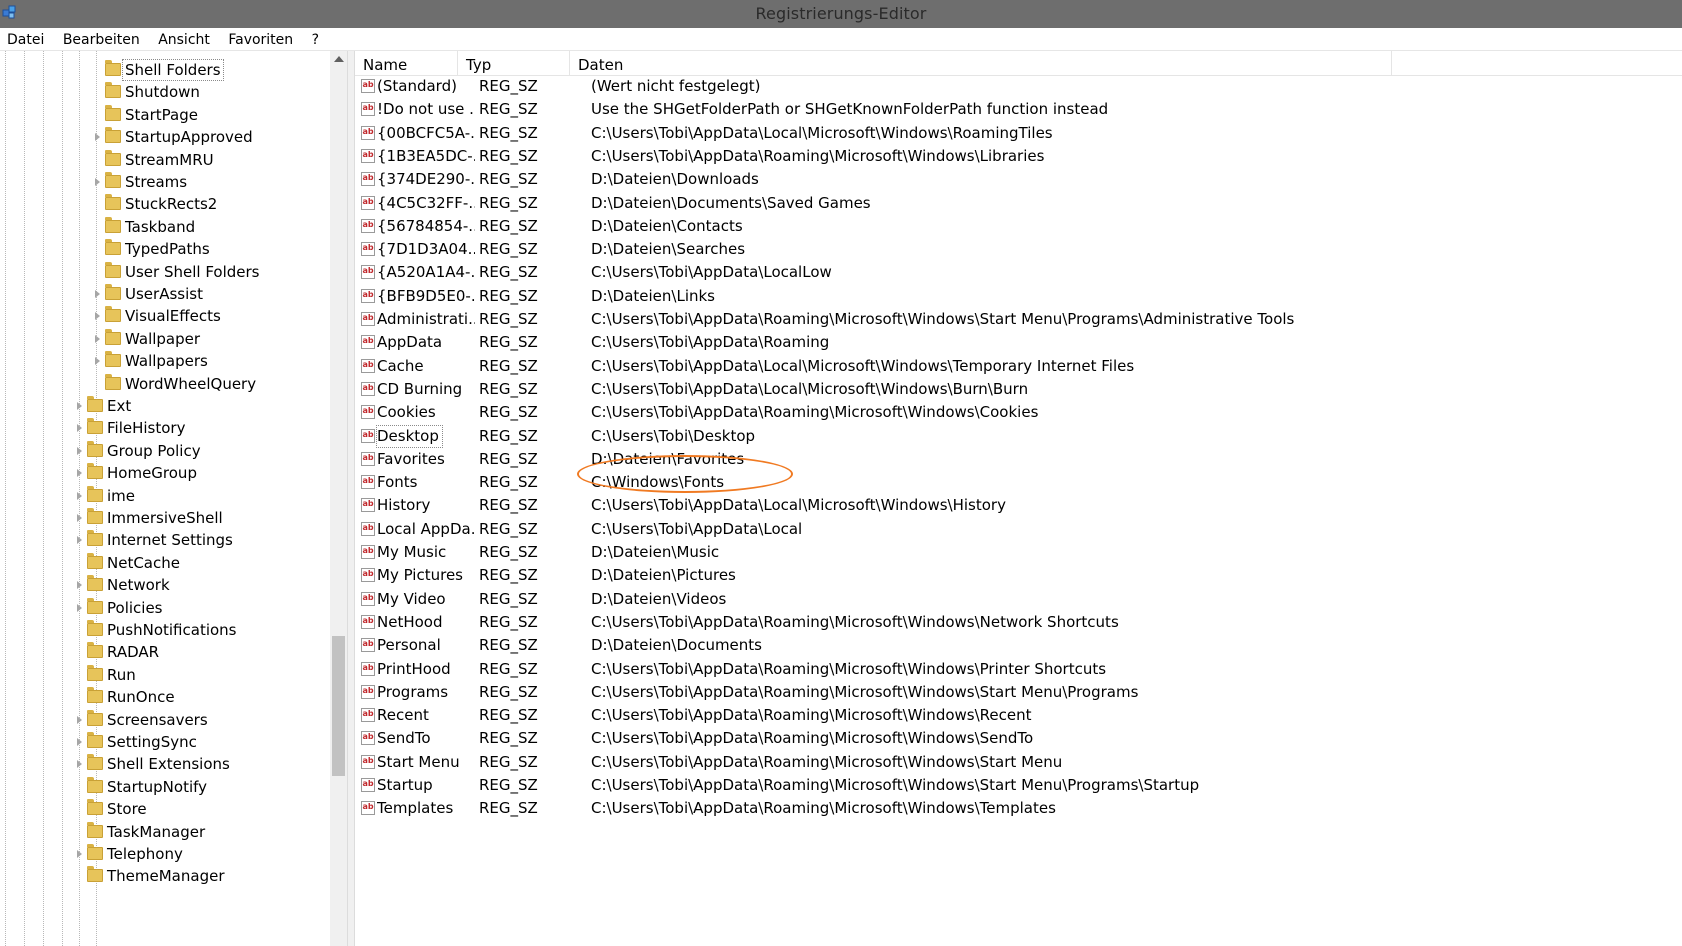  Describe the element at coordinates (1005, 575) in the screenshot. I see `value-row: ab My Pictures REG_SZ D:\Dateien\Pictures` at that location.